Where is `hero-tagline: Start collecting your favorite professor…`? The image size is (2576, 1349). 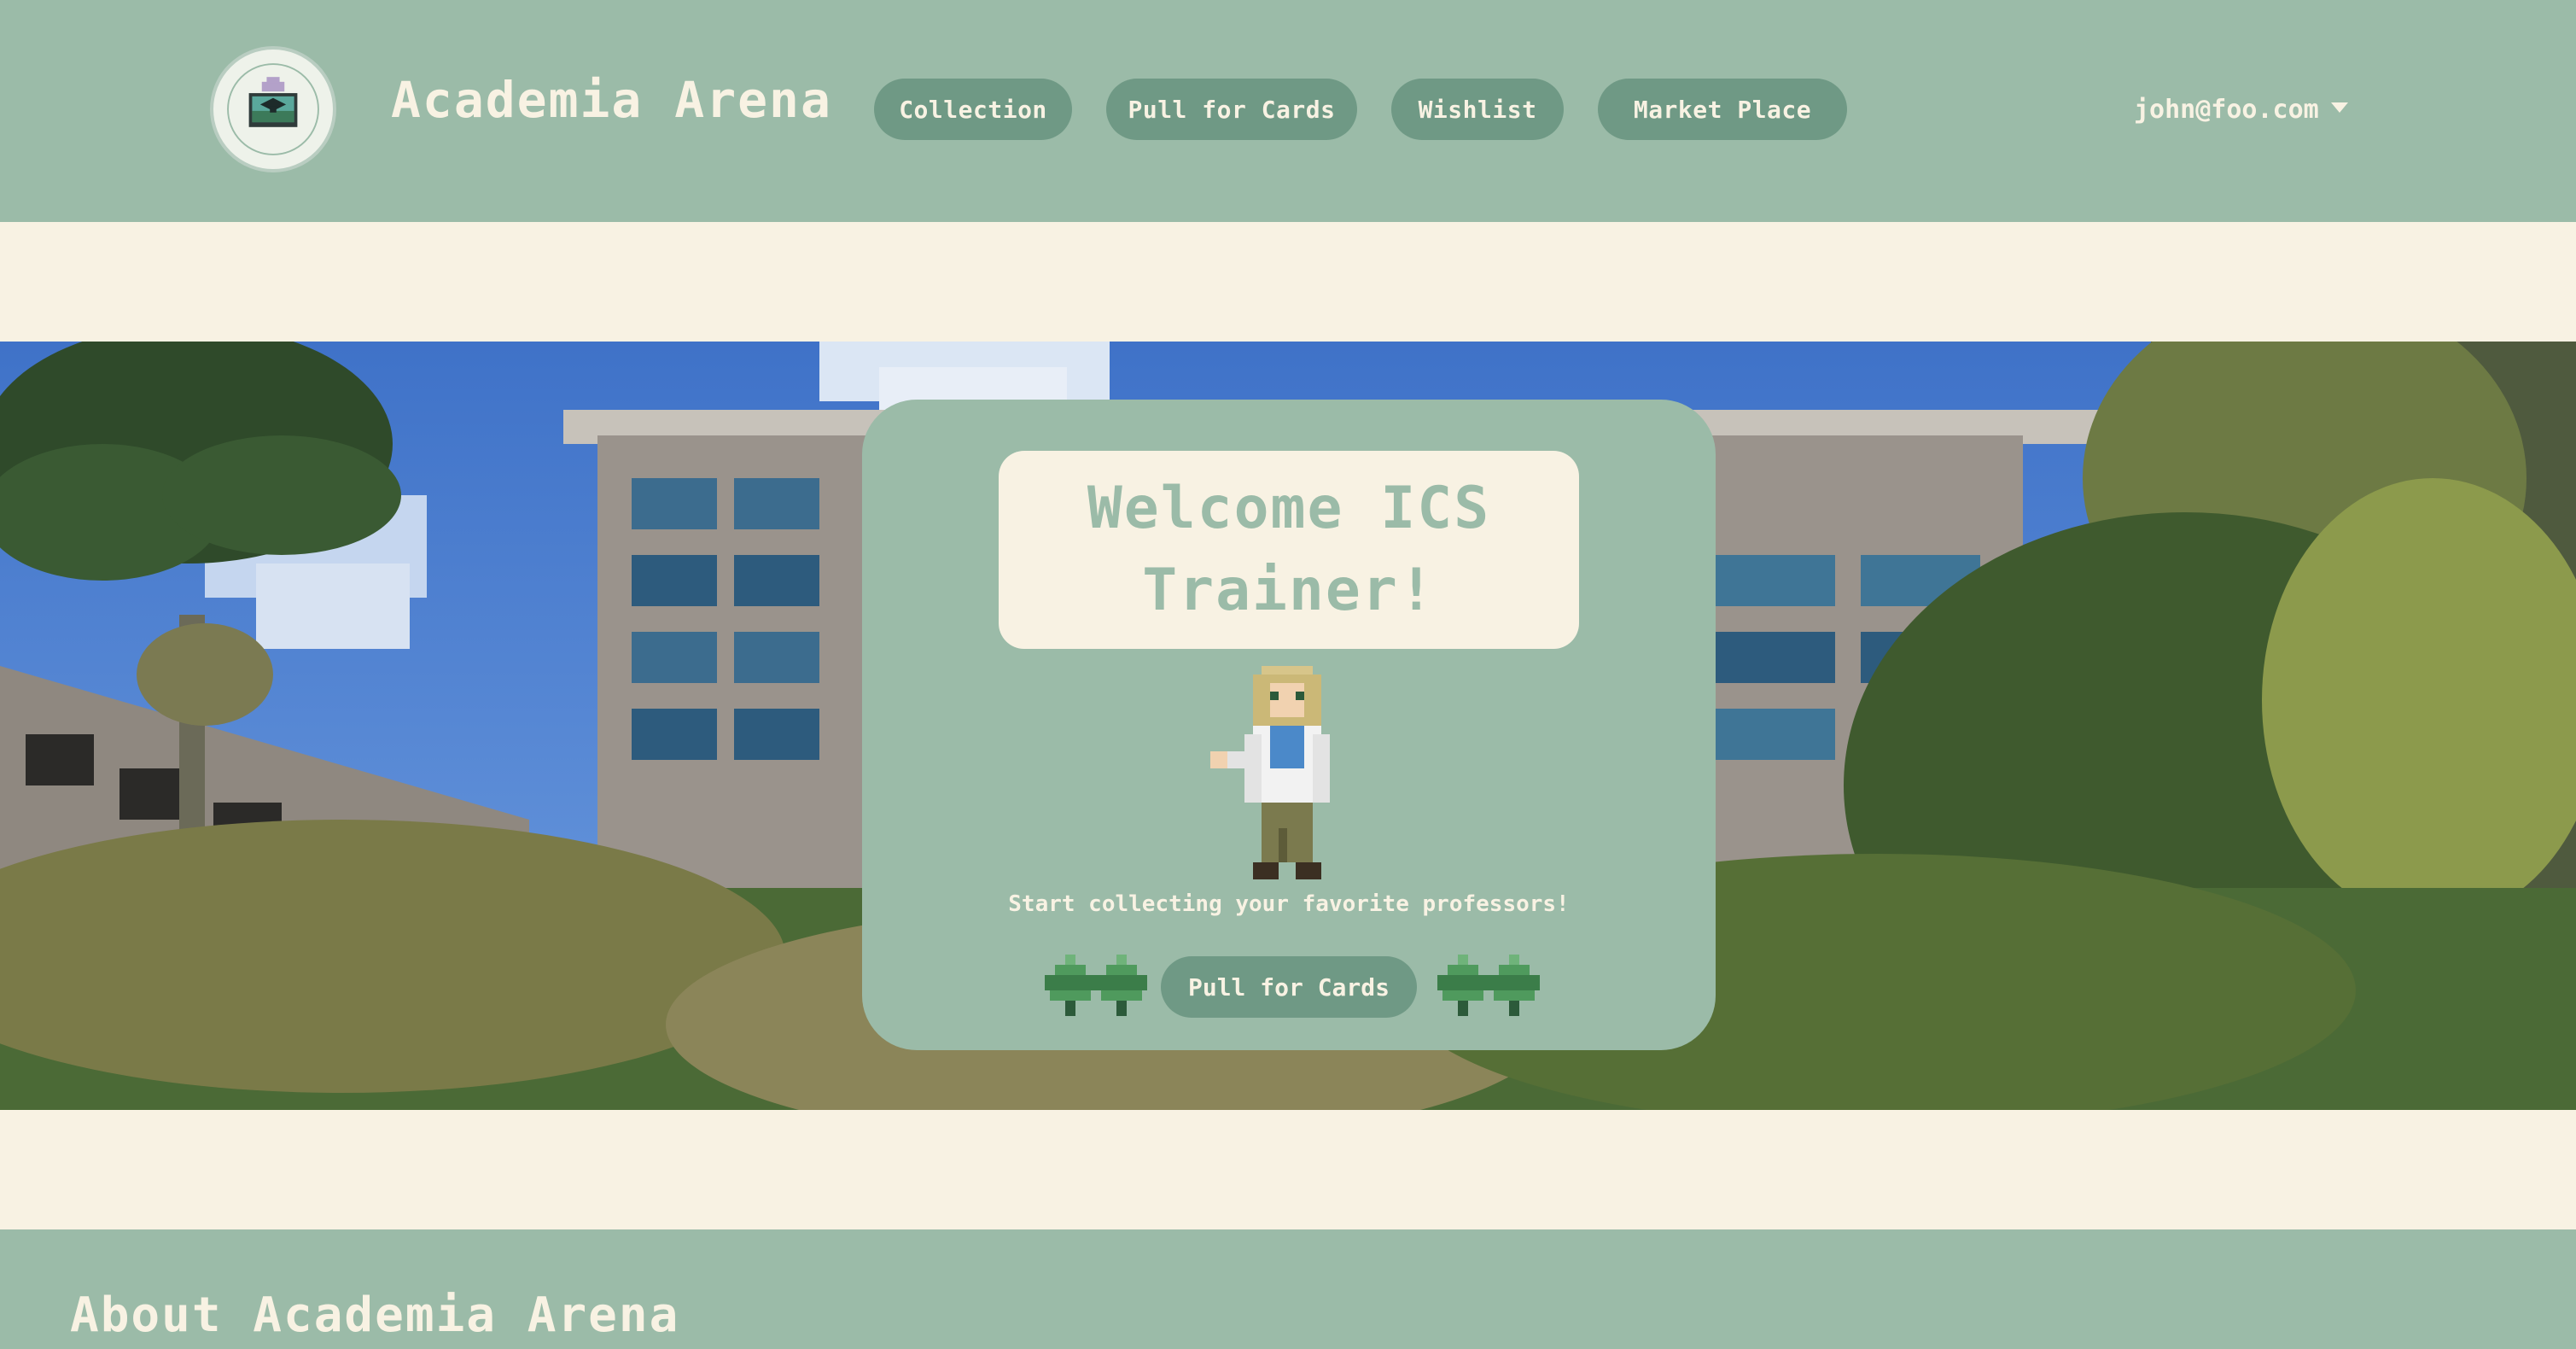 hero-tagline: Start collecting your favorite professor… is located at coordinates (1289, 904).